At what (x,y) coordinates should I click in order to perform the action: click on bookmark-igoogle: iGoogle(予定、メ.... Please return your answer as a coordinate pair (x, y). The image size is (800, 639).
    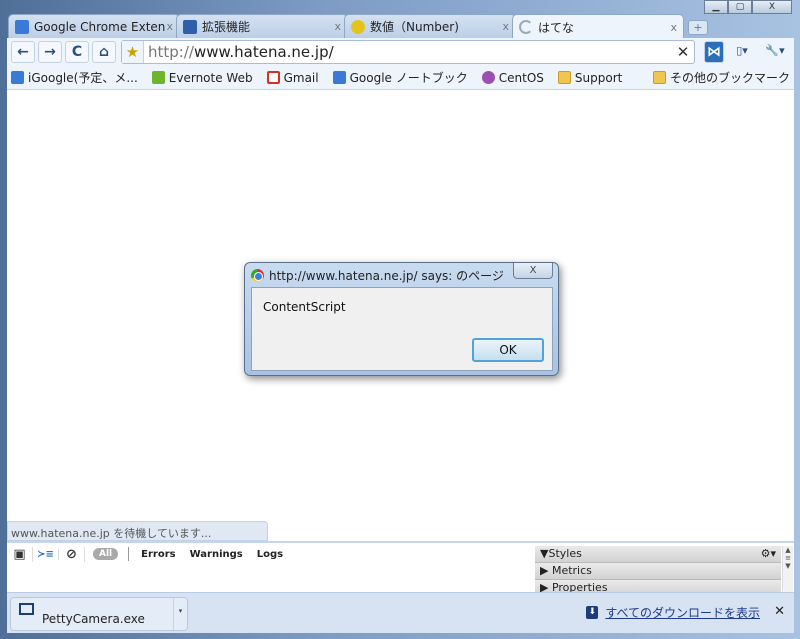
    Looking at the image, I should click on (74, 77).